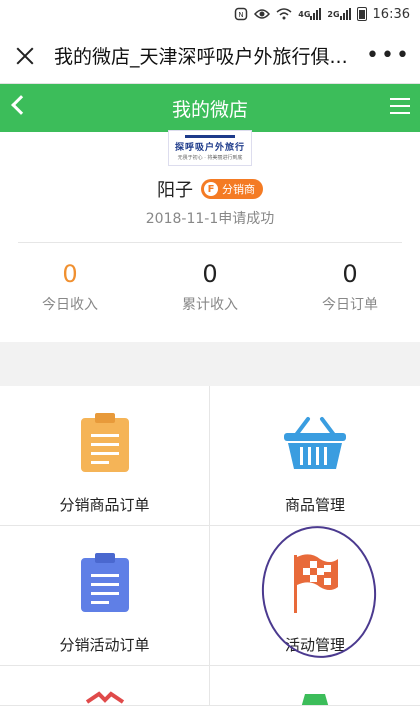 The height and width of the screenshot is (706, 420). I want to click on stat-today-income: 0 今日收入, so click(70, 285).